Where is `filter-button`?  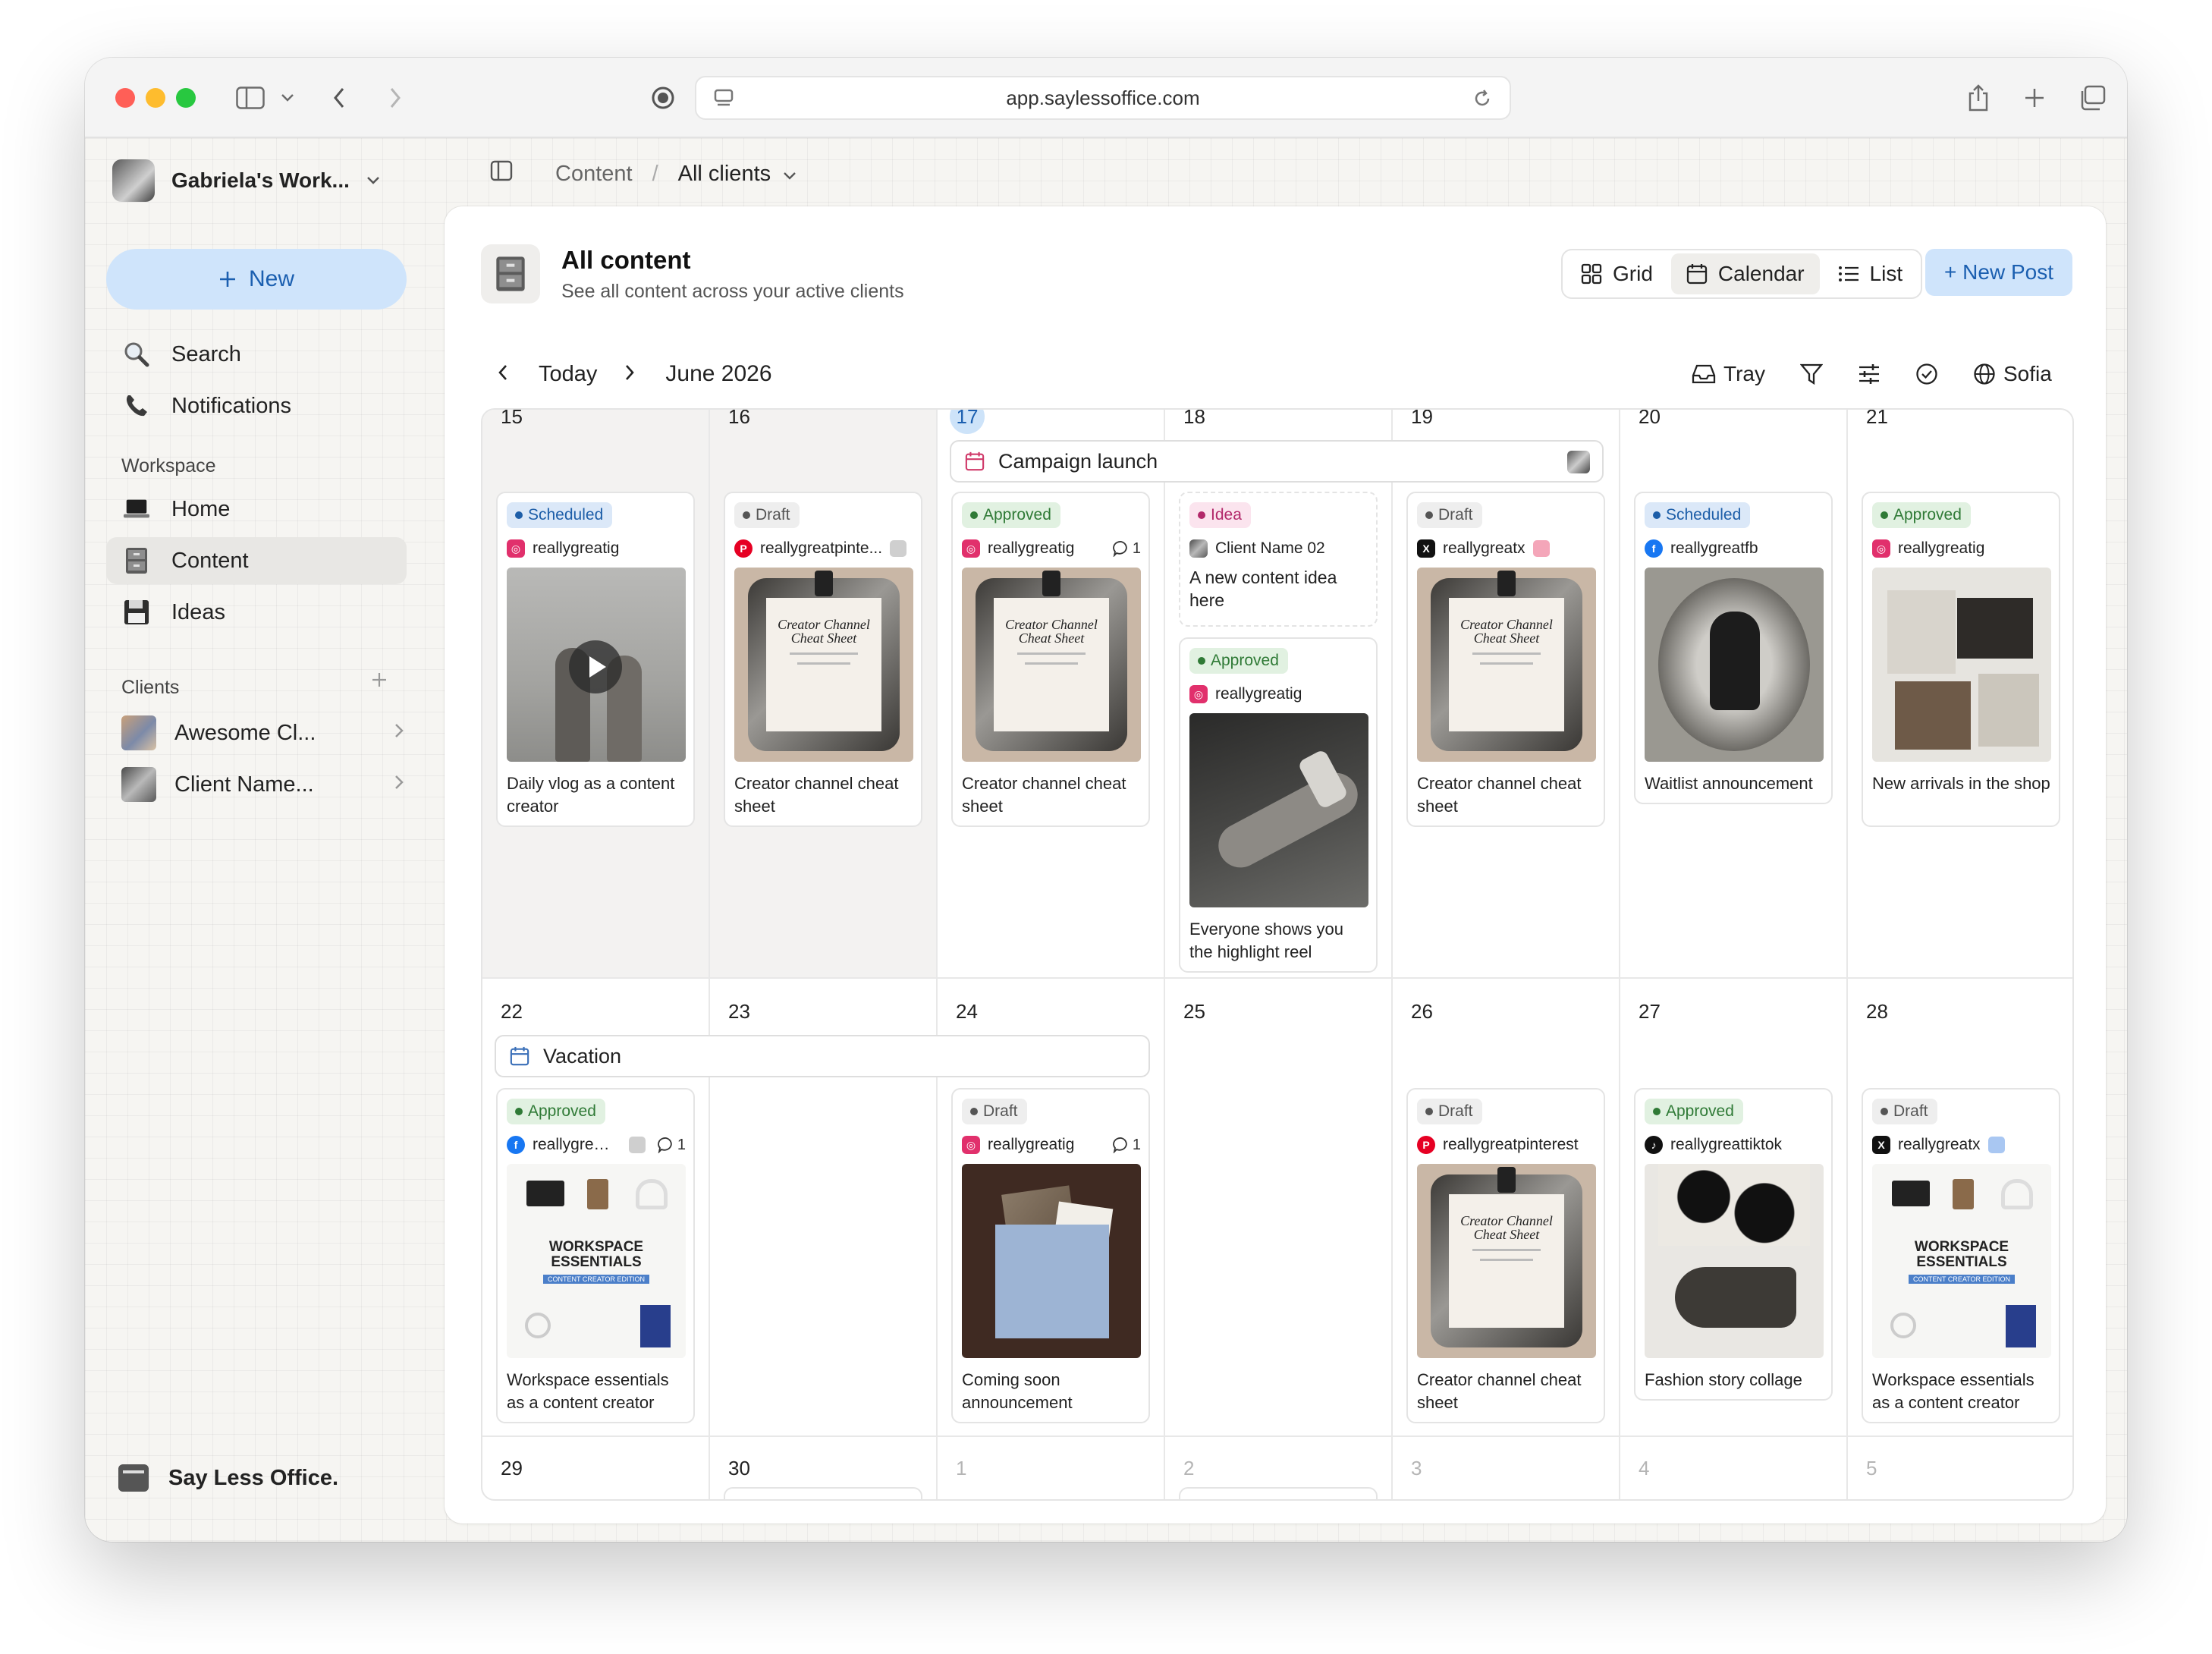 filter-button is located at coordinates (1811, 374).